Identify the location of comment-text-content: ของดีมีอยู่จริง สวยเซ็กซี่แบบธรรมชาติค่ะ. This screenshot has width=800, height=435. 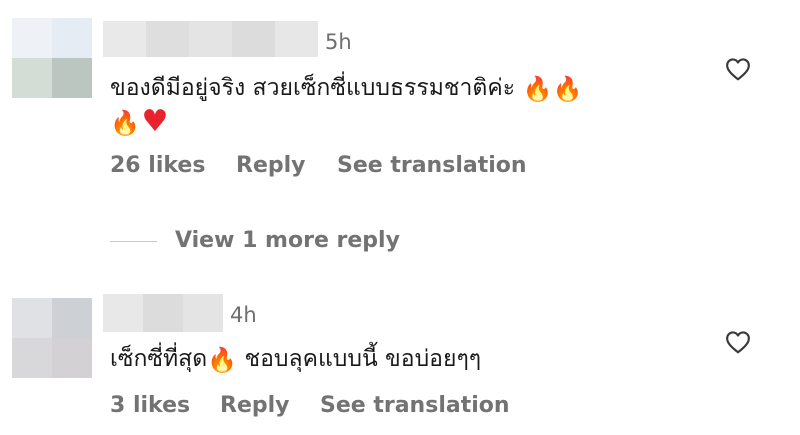
(313, 88).